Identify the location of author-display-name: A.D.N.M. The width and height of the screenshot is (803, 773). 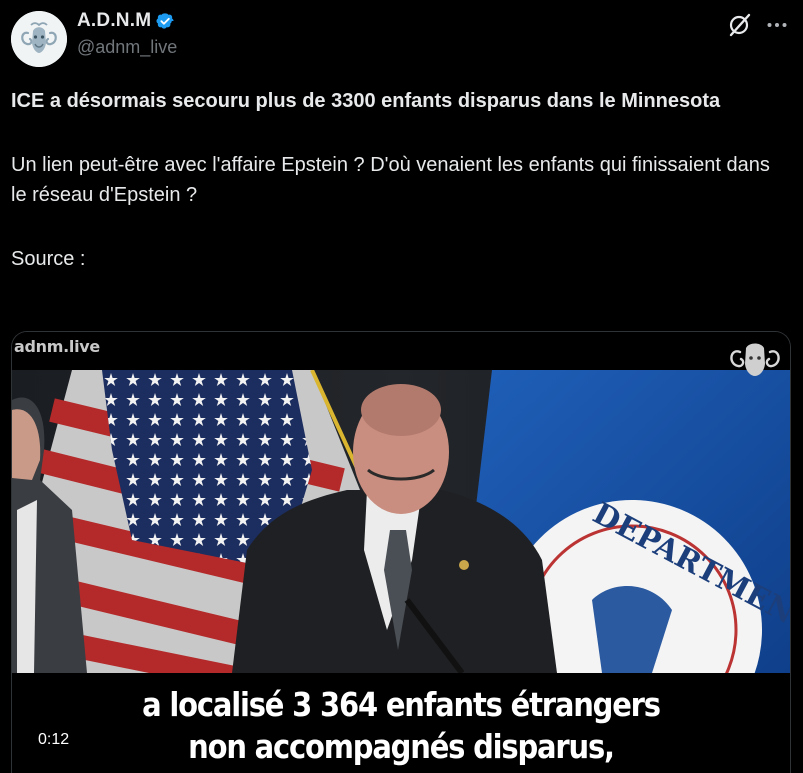
(114, 21).